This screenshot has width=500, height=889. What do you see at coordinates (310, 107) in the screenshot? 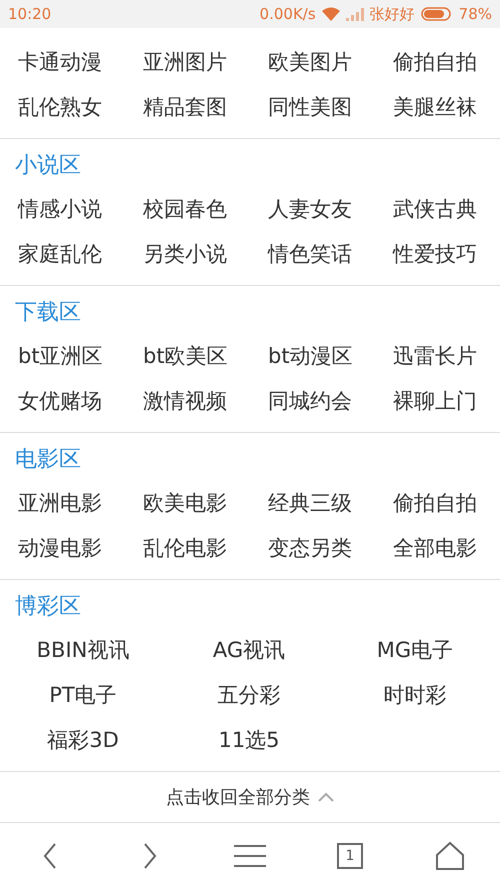
I see `category-link: 同性美图` at bounding box center [310, 107].